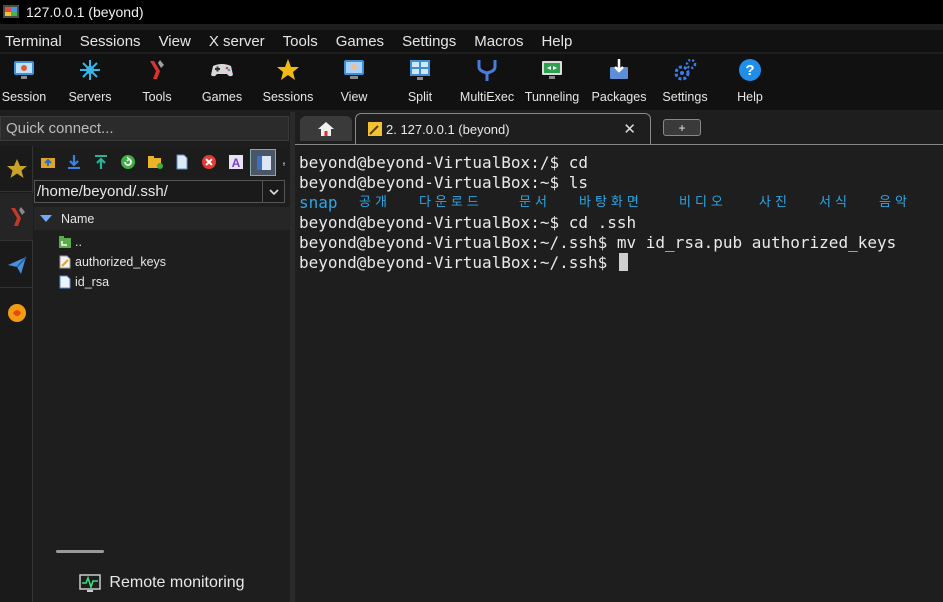  Describe the element at coordinates (487, 82) in the screenshot. I see `multiexec-button: MultiExec` at that location.